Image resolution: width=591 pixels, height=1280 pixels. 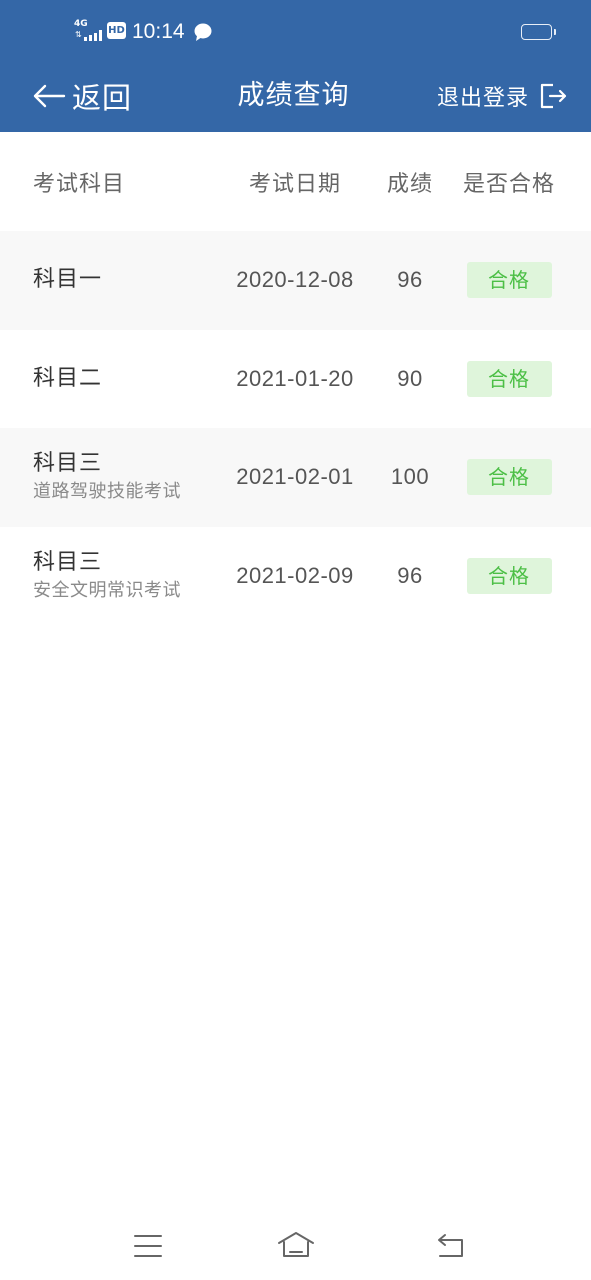 I want to click on back-icon, so click(x=450, y=1245).